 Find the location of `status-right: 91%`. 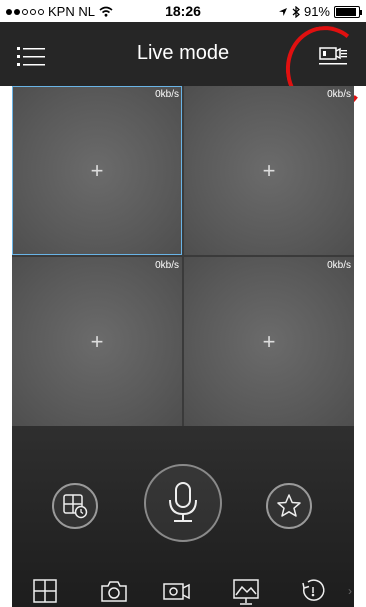

status-right: 91% is located at coordinates (320, 11).